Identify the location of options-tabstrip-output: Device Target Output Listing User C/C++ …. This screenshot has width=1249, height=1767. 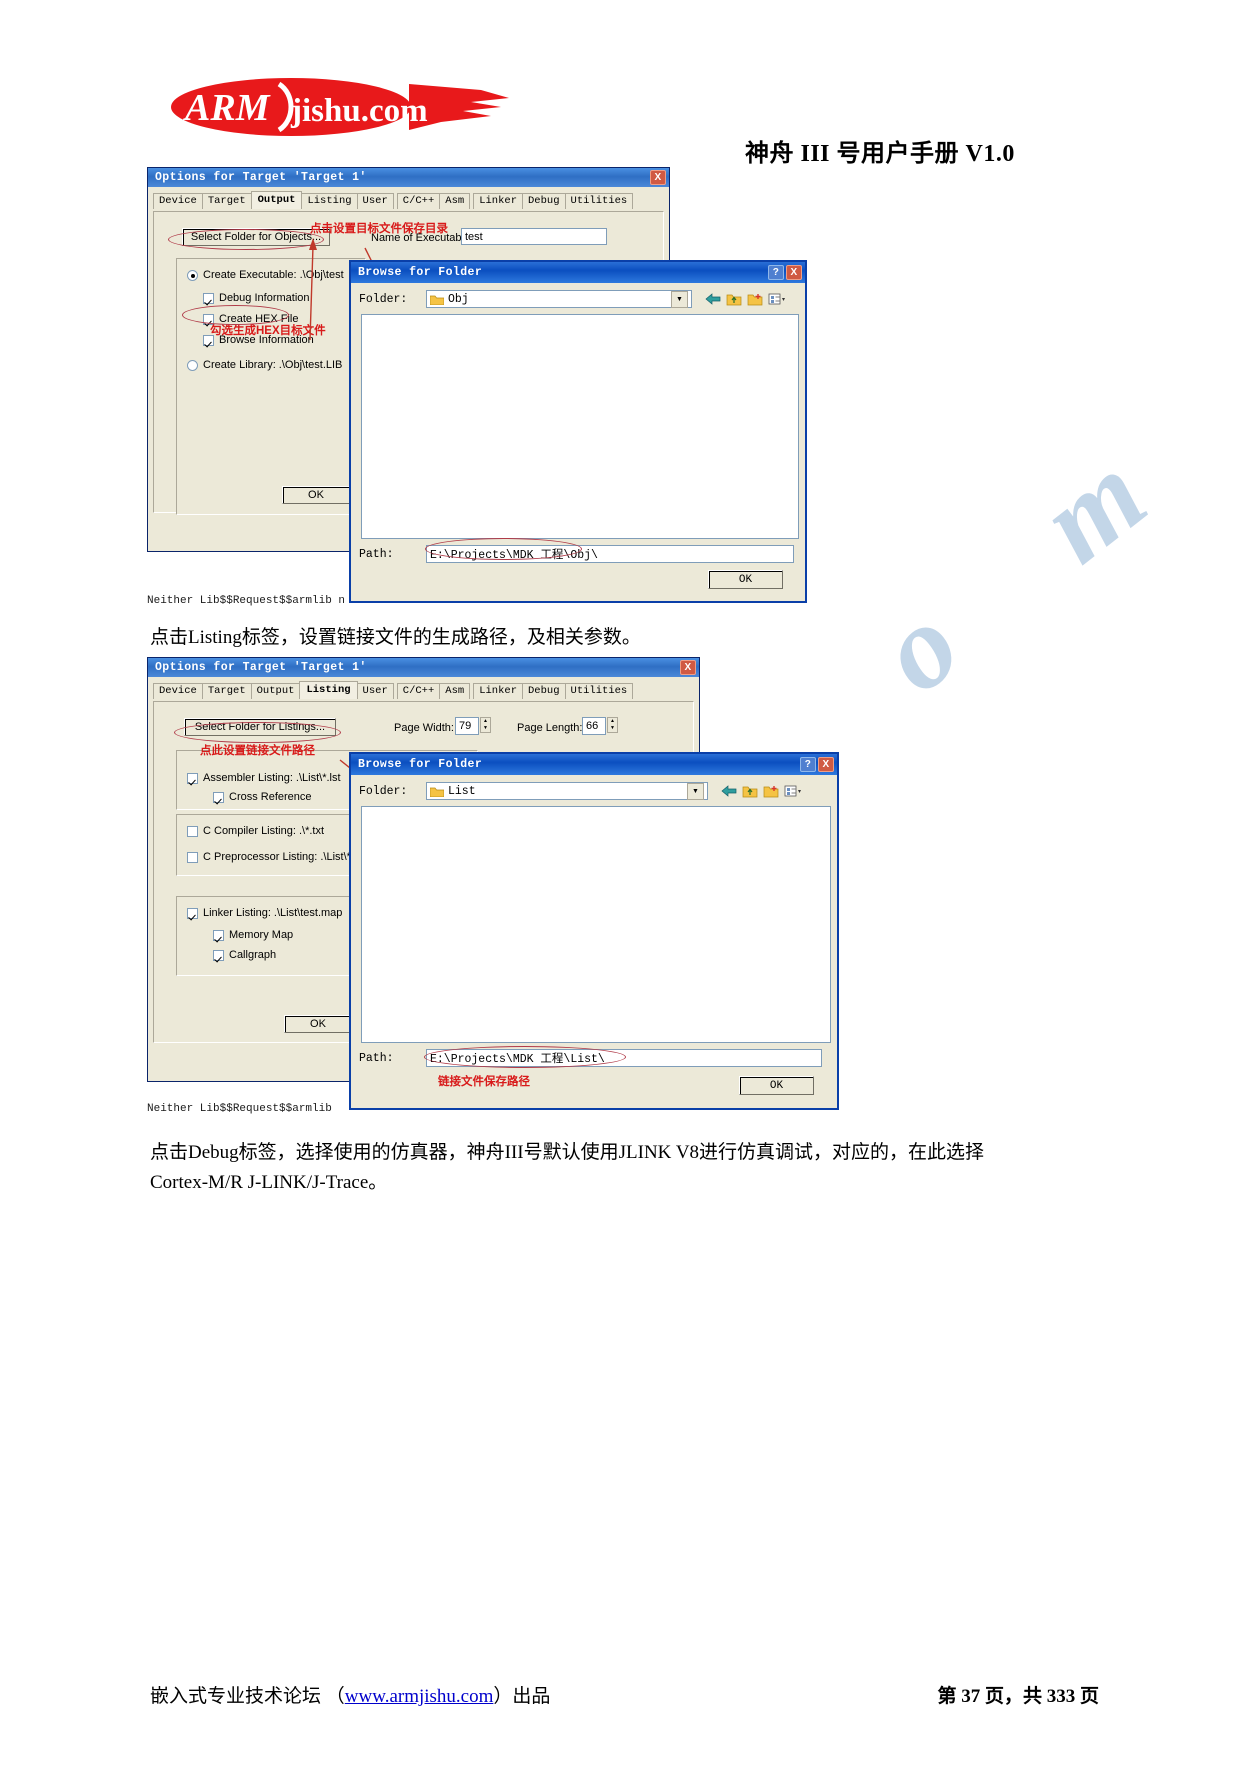
(411, 200).